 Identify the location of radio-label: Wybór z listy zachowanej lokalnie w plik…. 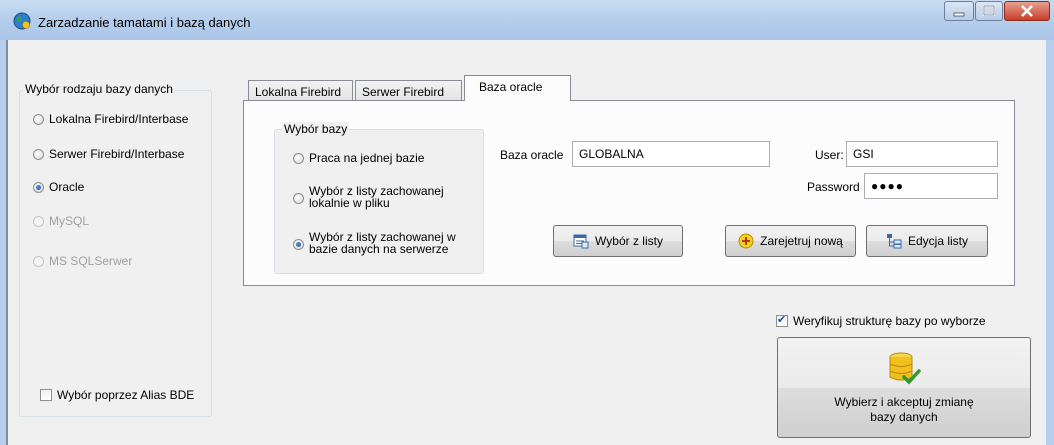
(376, 197).